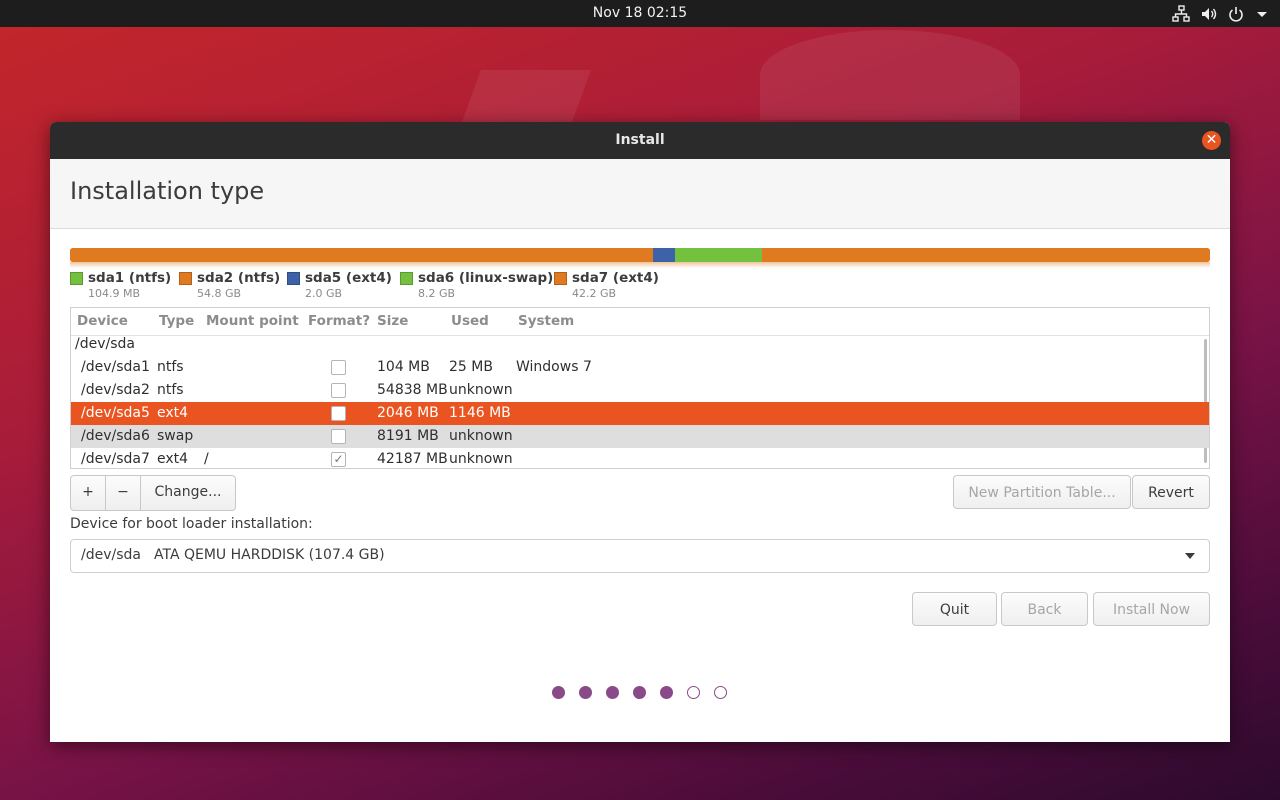  I want to click on column-header-used: Used, so click(470, 321).